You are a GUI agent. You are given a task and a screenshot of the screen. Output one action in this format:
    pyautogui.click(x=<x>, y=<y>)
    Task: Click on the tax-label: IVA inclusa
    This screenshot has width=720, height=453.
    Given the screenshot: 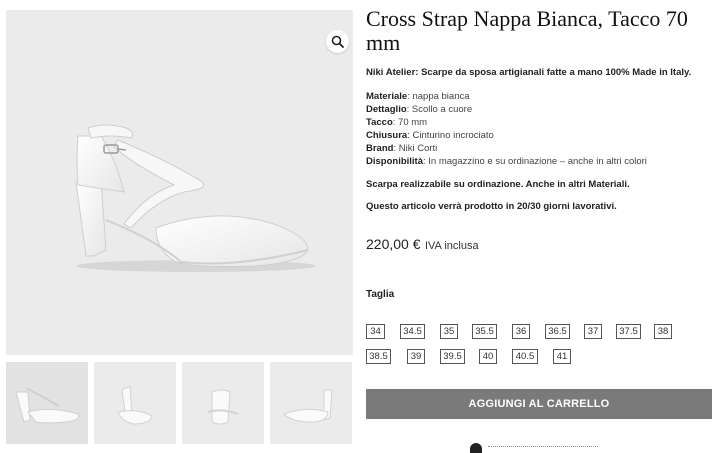 What is the action you would take?
    pyautogui.click(x=451, y=246)
    